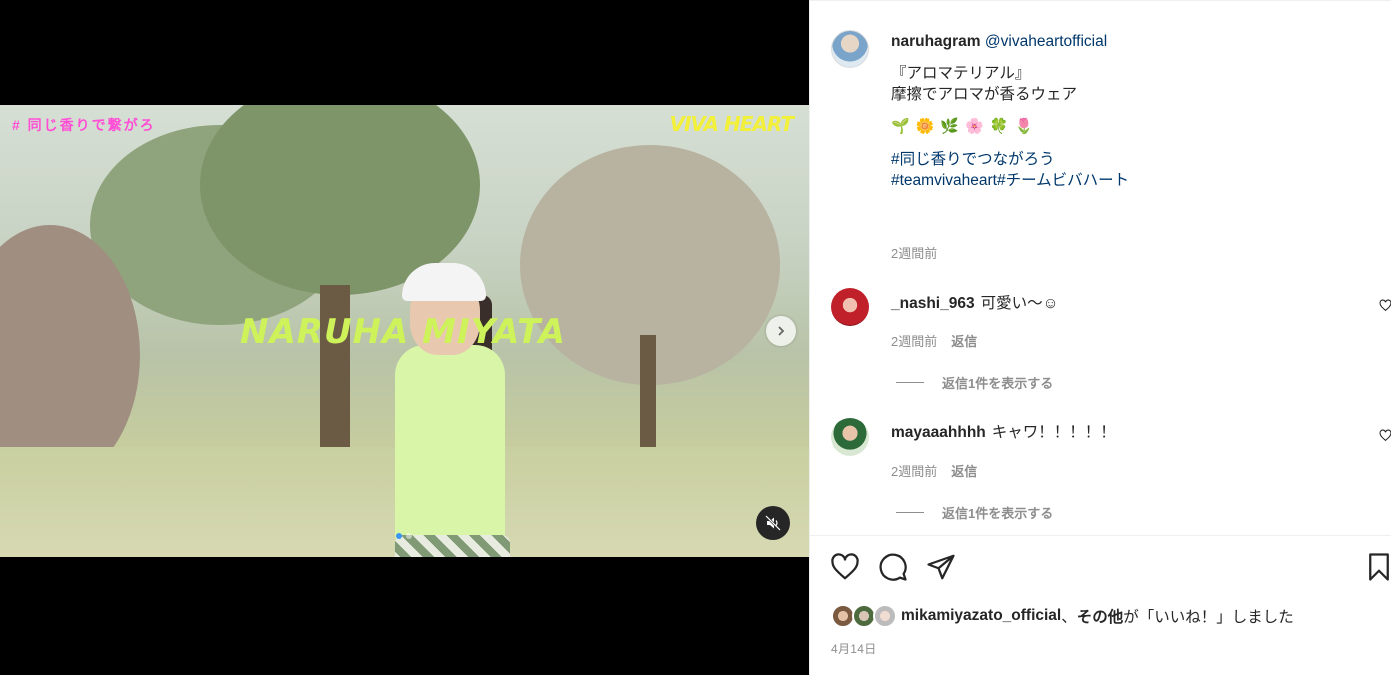 Image resolution: width=1391 pixels, height=675 pixels. I want to click on video-overlay-title: NARUHA MIYATA, so click(403, 332).